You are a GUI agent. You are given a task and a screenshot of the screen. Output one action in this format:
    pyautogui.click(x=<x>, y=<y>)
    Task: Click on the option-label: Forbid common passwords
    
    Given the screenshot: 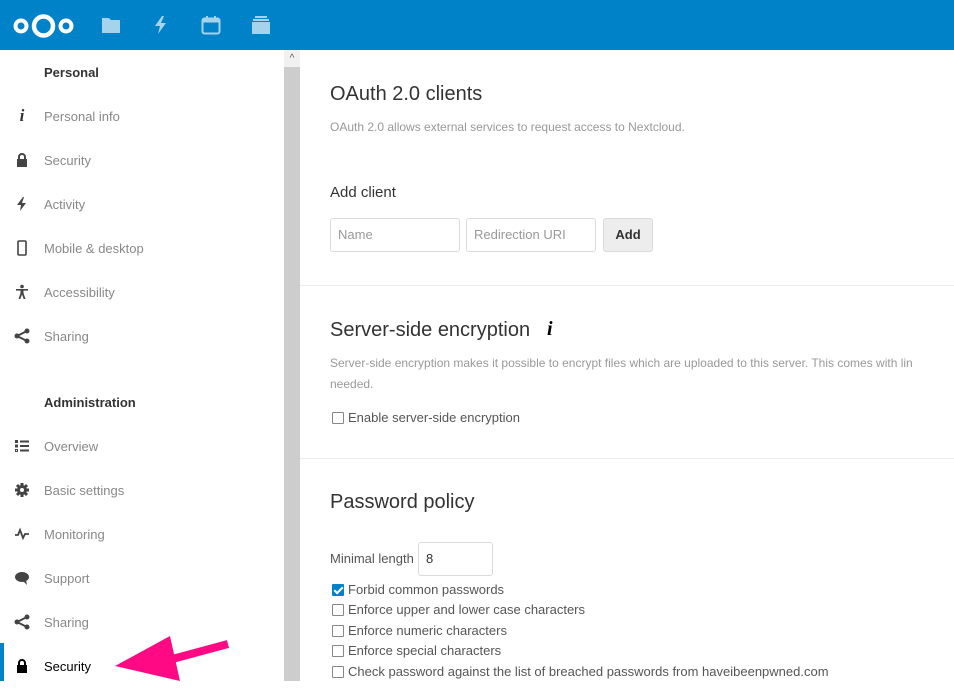 What is the action you would take?
    pyautogui.click(x=426, y=589)
    